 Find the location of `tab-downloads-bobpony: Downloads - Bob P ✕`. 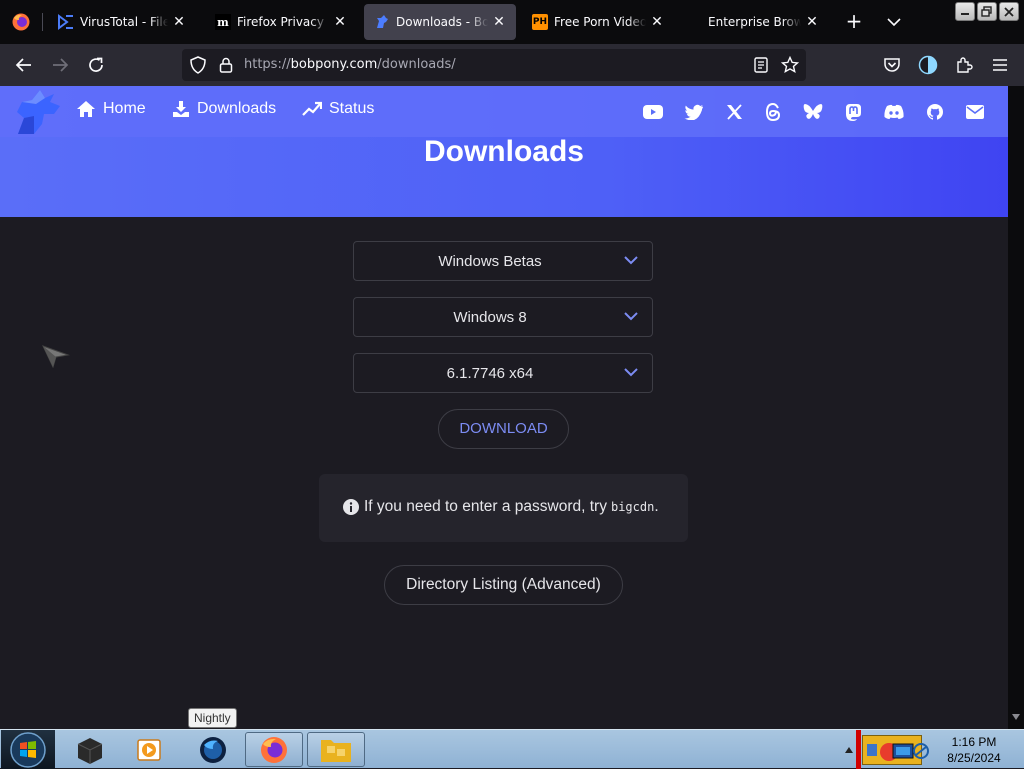

tab-downloads-bobpony: Downloads - Bob P ✕ is located at coordinates (440, 22).